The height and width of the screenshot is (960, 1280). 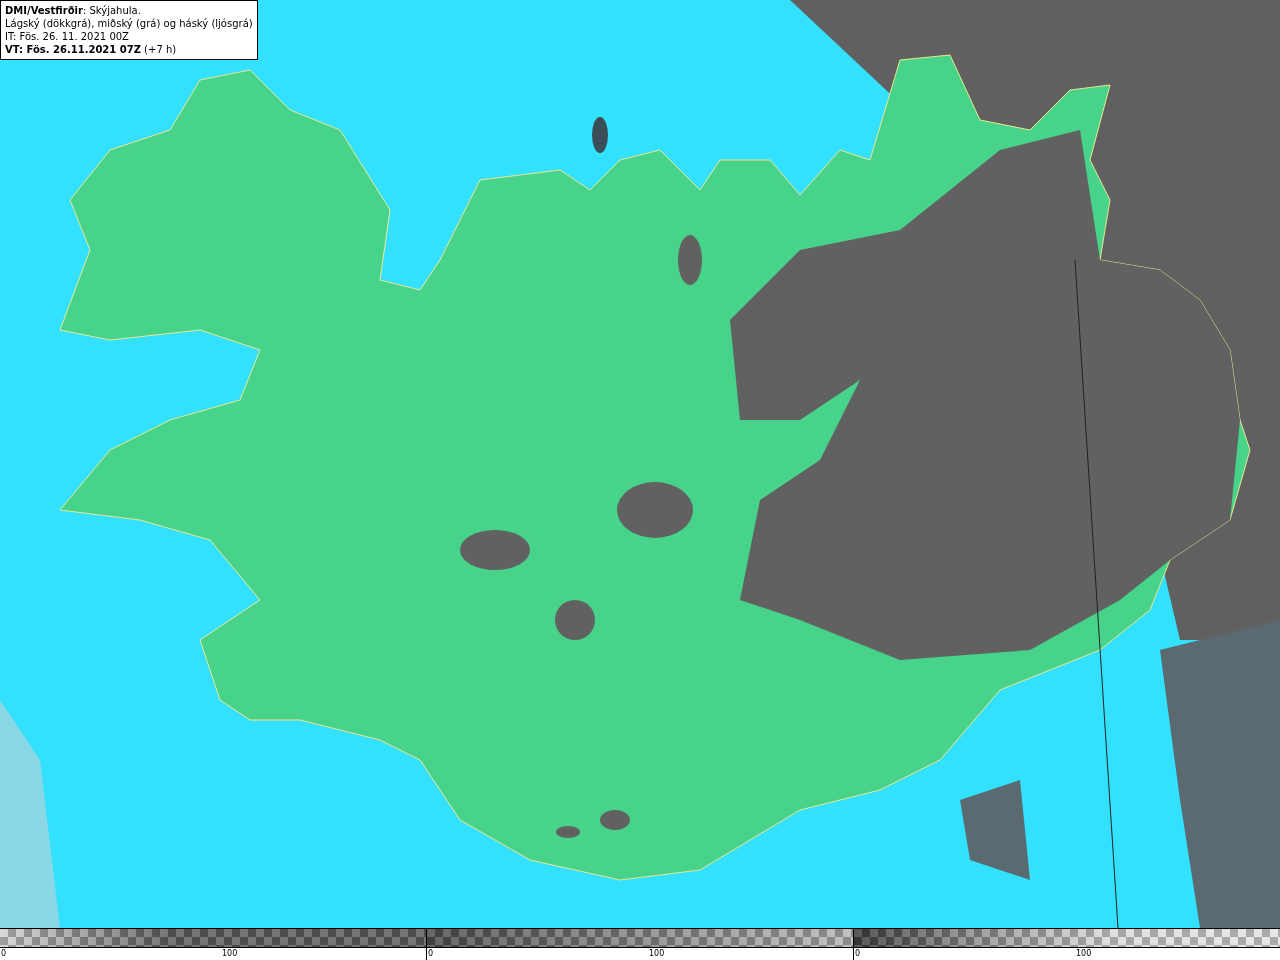 What do you see at coordinates (67, 36) in the screenshot?
I see `legend-text: IT: Fös. 26. 11. 2021 00Z` at bounding box center [67, 36].